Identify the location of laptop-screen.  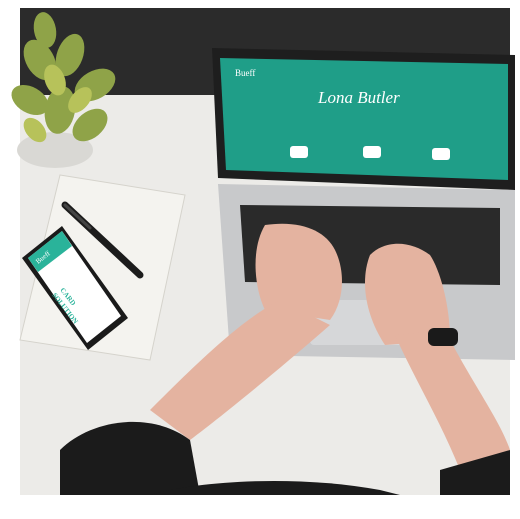
(364, 119).